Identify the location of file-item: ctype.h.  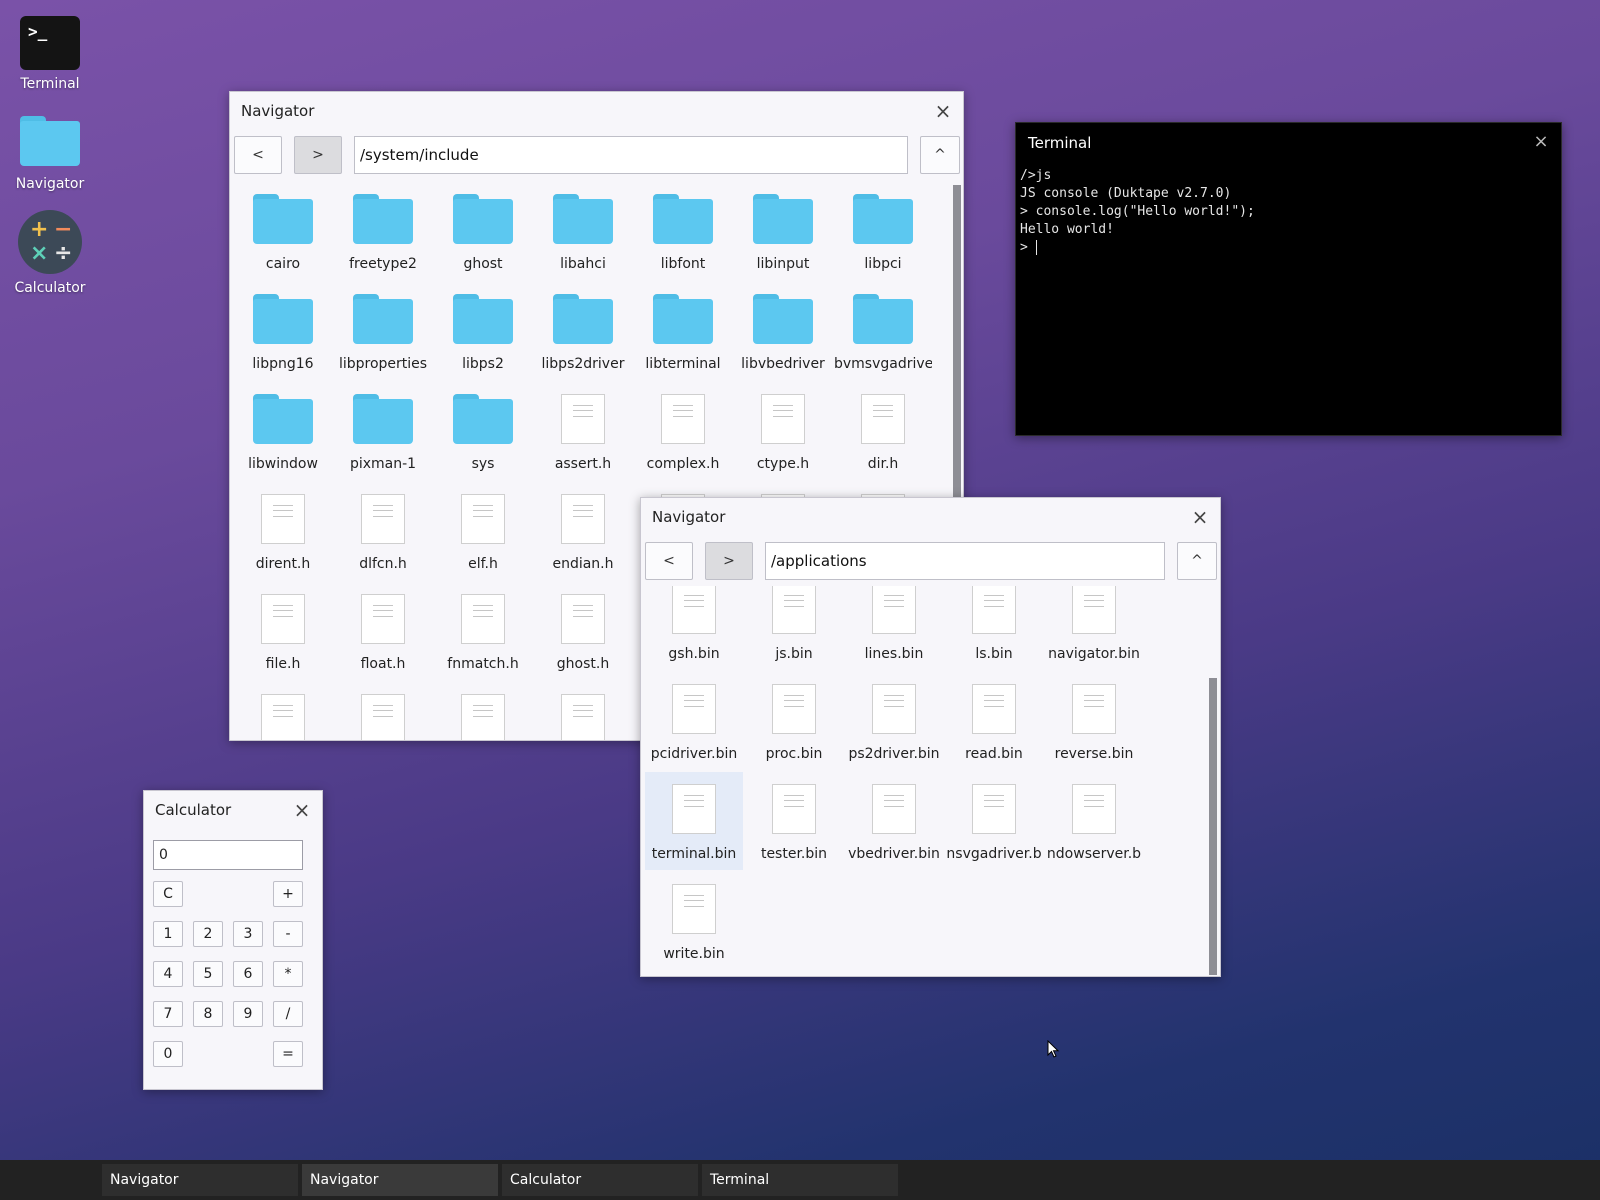
(783, 431).